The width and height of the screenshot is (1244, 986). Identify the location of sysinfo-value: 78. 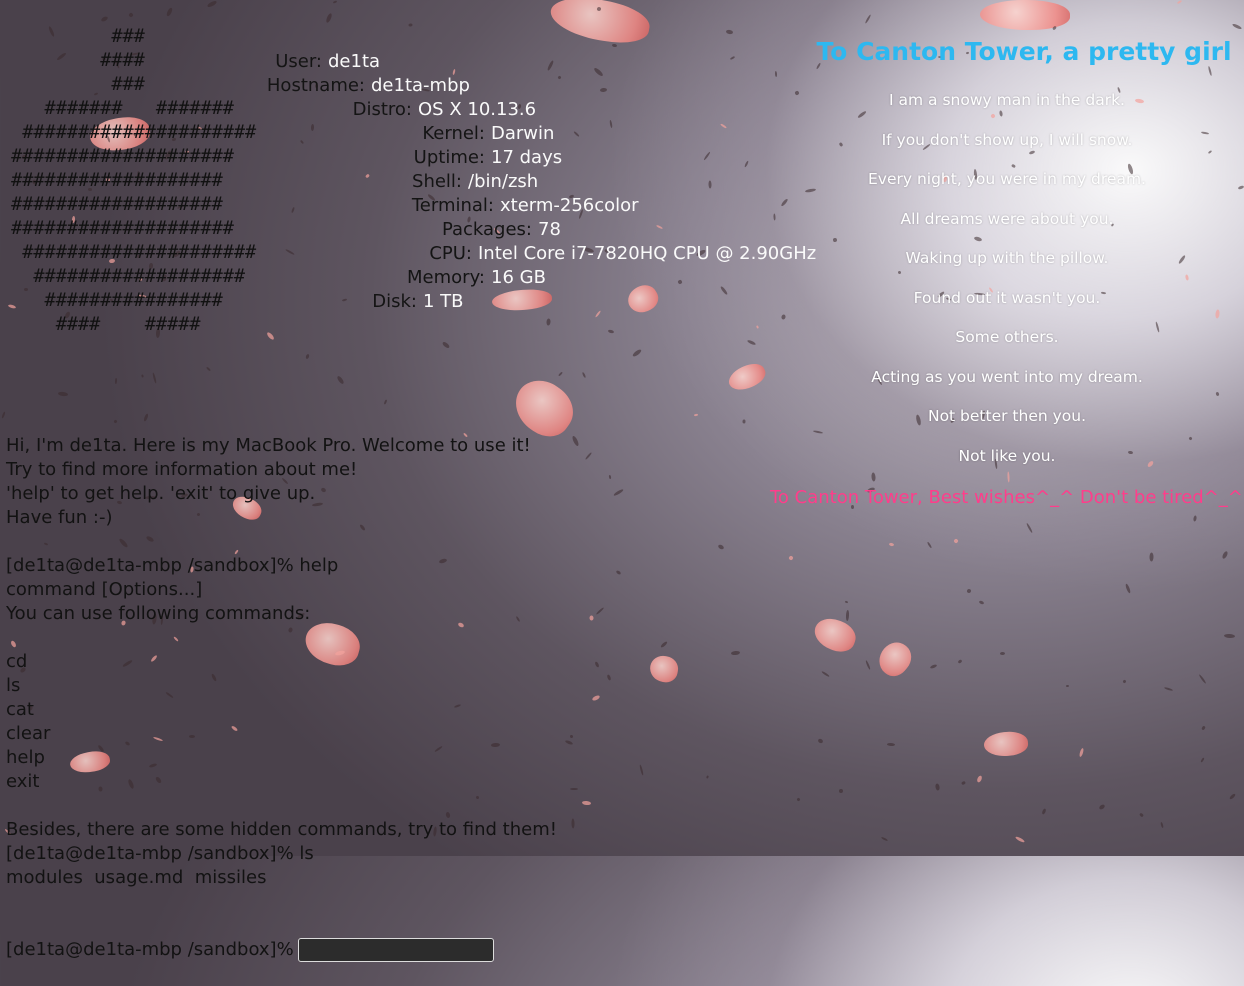
(549, 229).